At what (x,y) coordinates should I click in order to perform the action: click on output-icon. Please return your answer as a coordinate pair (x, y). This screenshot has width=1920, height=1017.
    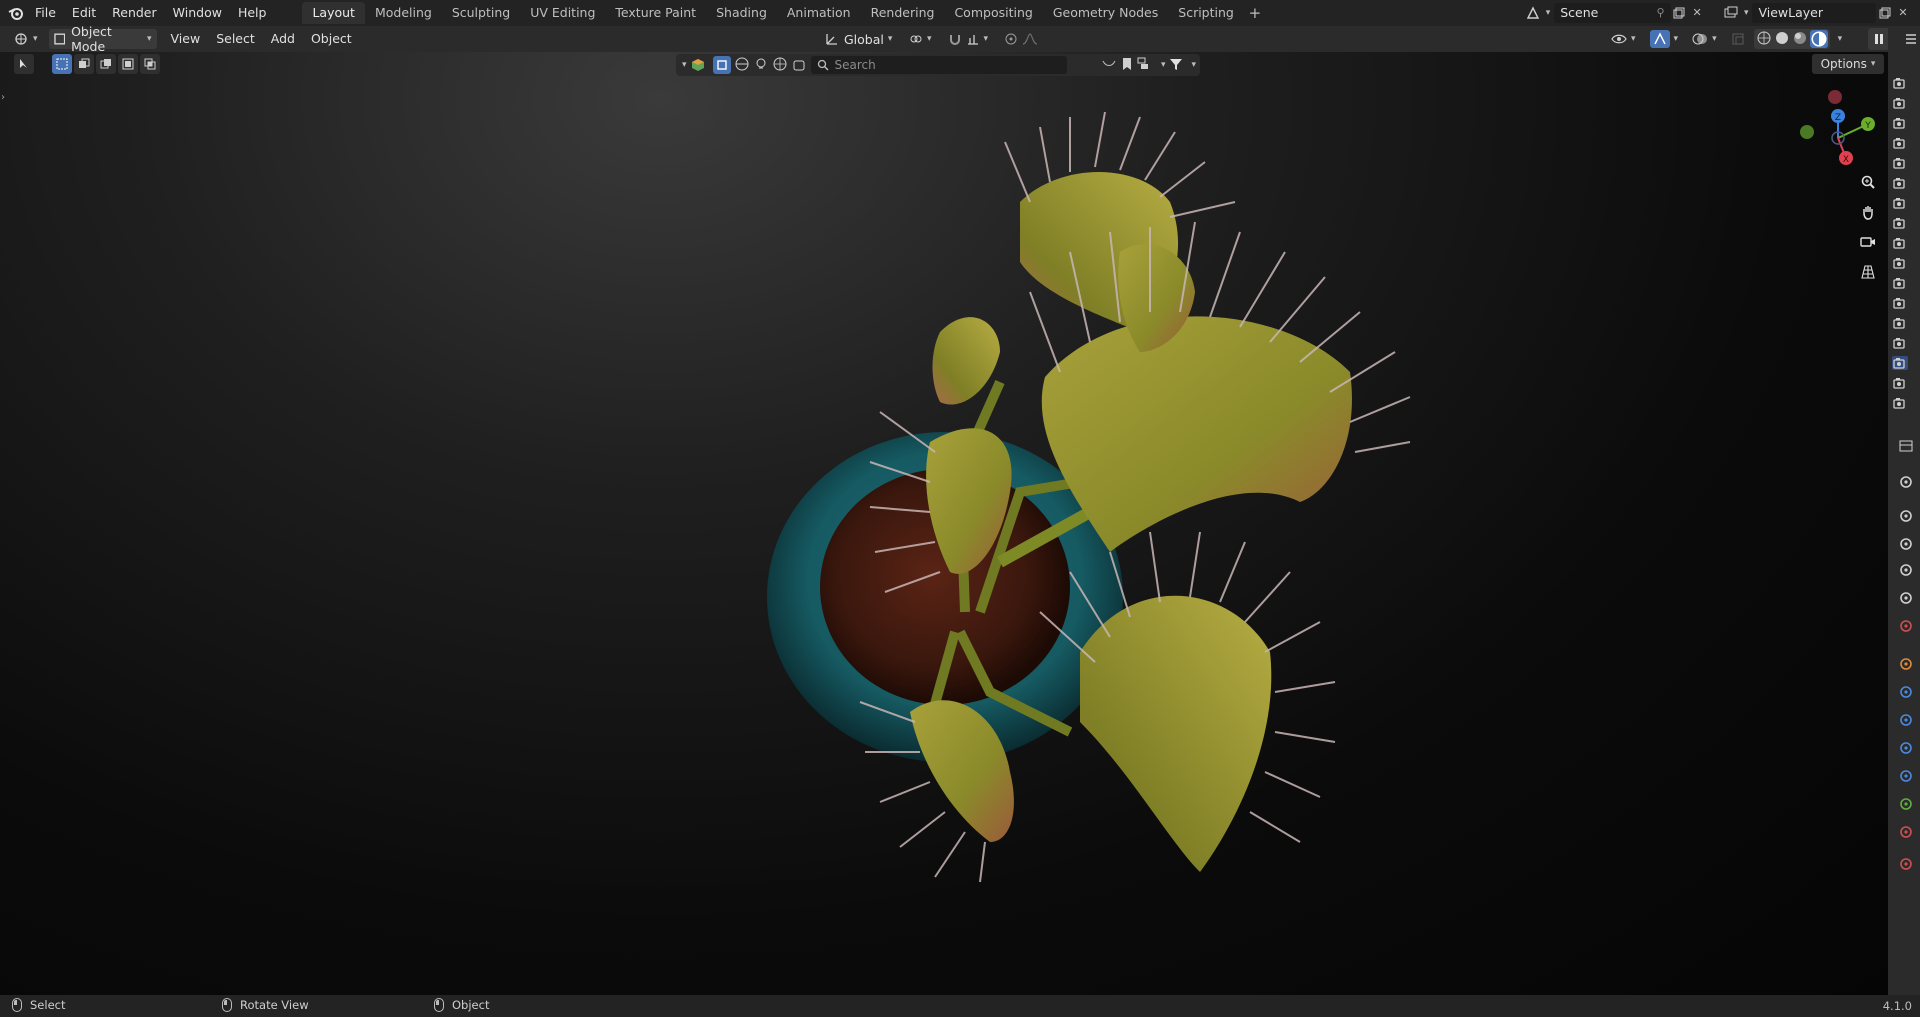
    Looking at the image, I should click on (1906, 544).